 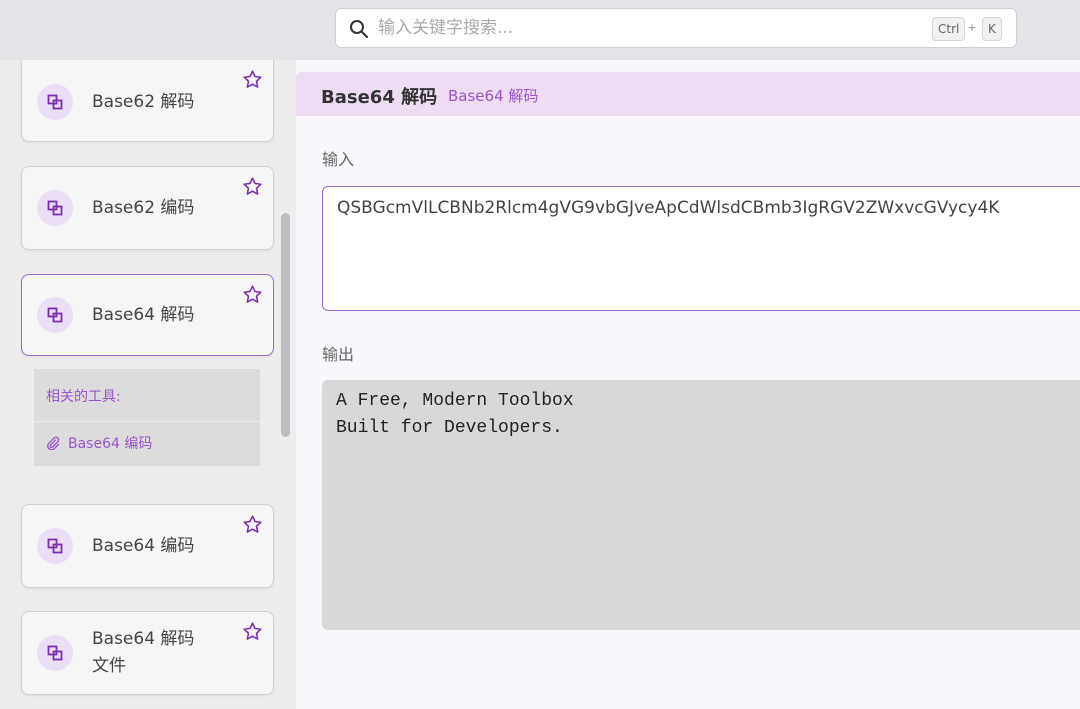 I want to click on top-bar: Ctrl + K, so click(x=540, y=30).